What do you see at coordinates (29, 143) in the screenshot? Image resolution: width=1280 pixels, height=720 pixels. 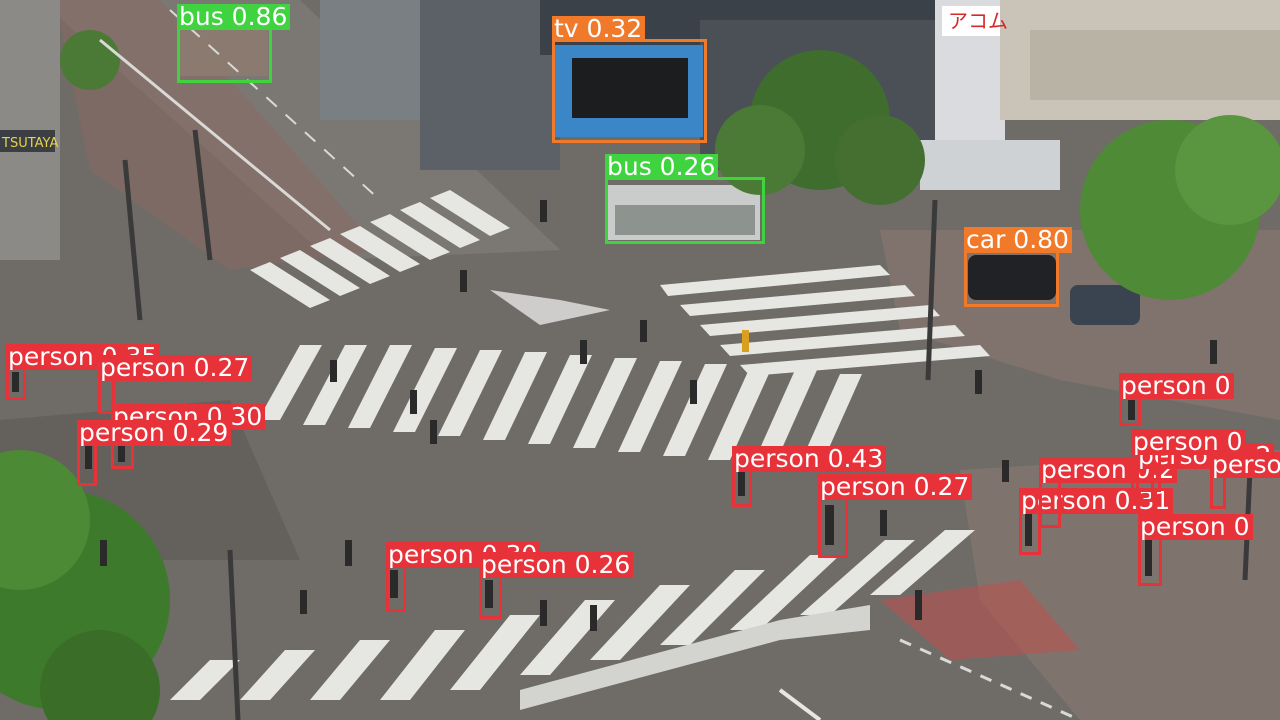 I see `tsutaya-sign-text: TSUTAYA` at bounding box center [29, 143].